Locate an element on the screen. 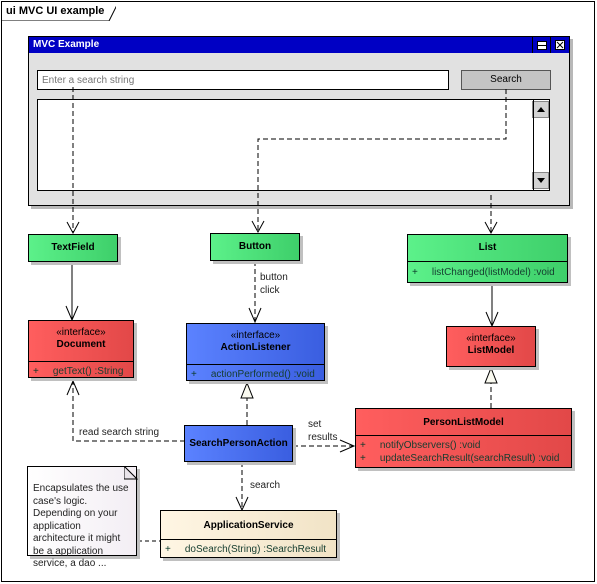  interface-document: «interface» Document + getText() :String is located at coordinates (81, 349).